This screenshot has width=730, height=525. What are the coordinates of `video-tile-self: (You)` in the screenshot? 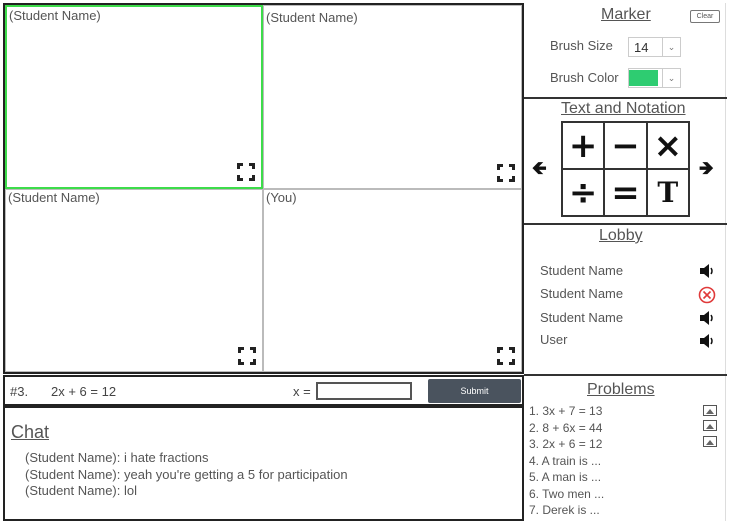 It's located at (392, 280).